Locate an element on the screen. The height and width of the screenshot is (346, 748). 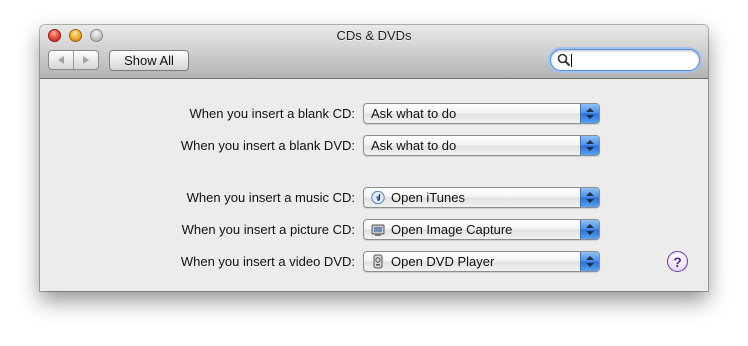
picture-cd-popup: Open Image Capture is located at coordinates (481, 229).